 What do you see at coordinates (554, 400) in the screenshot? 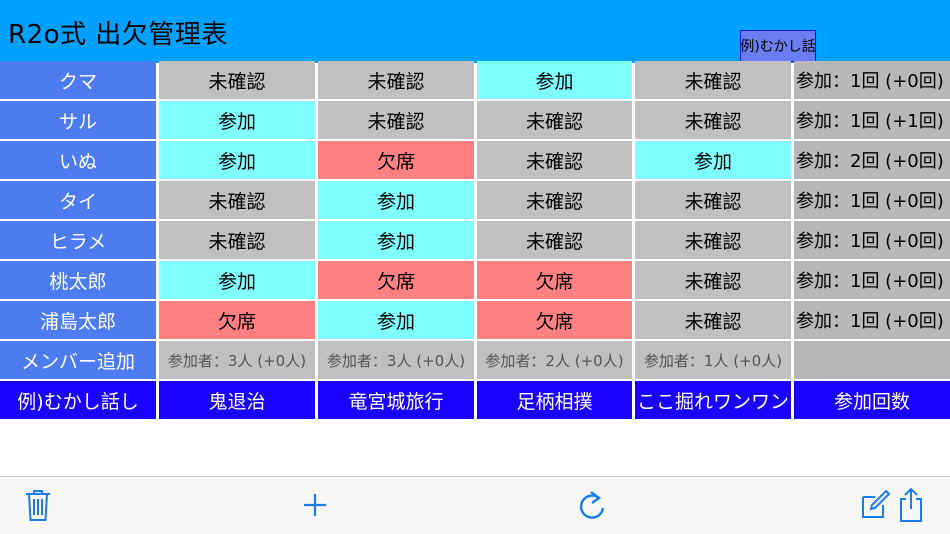
I see `event-name: 足柄相撲` at bounding box center [554, 400].